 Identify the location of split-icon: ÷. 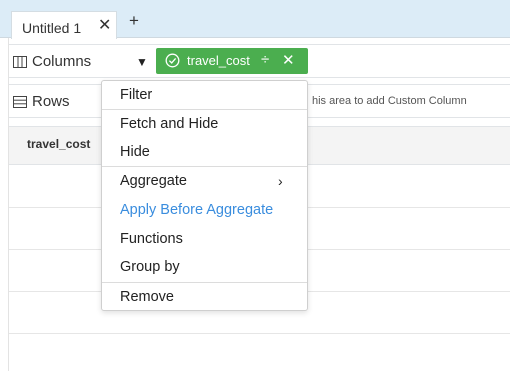
(265, 59).